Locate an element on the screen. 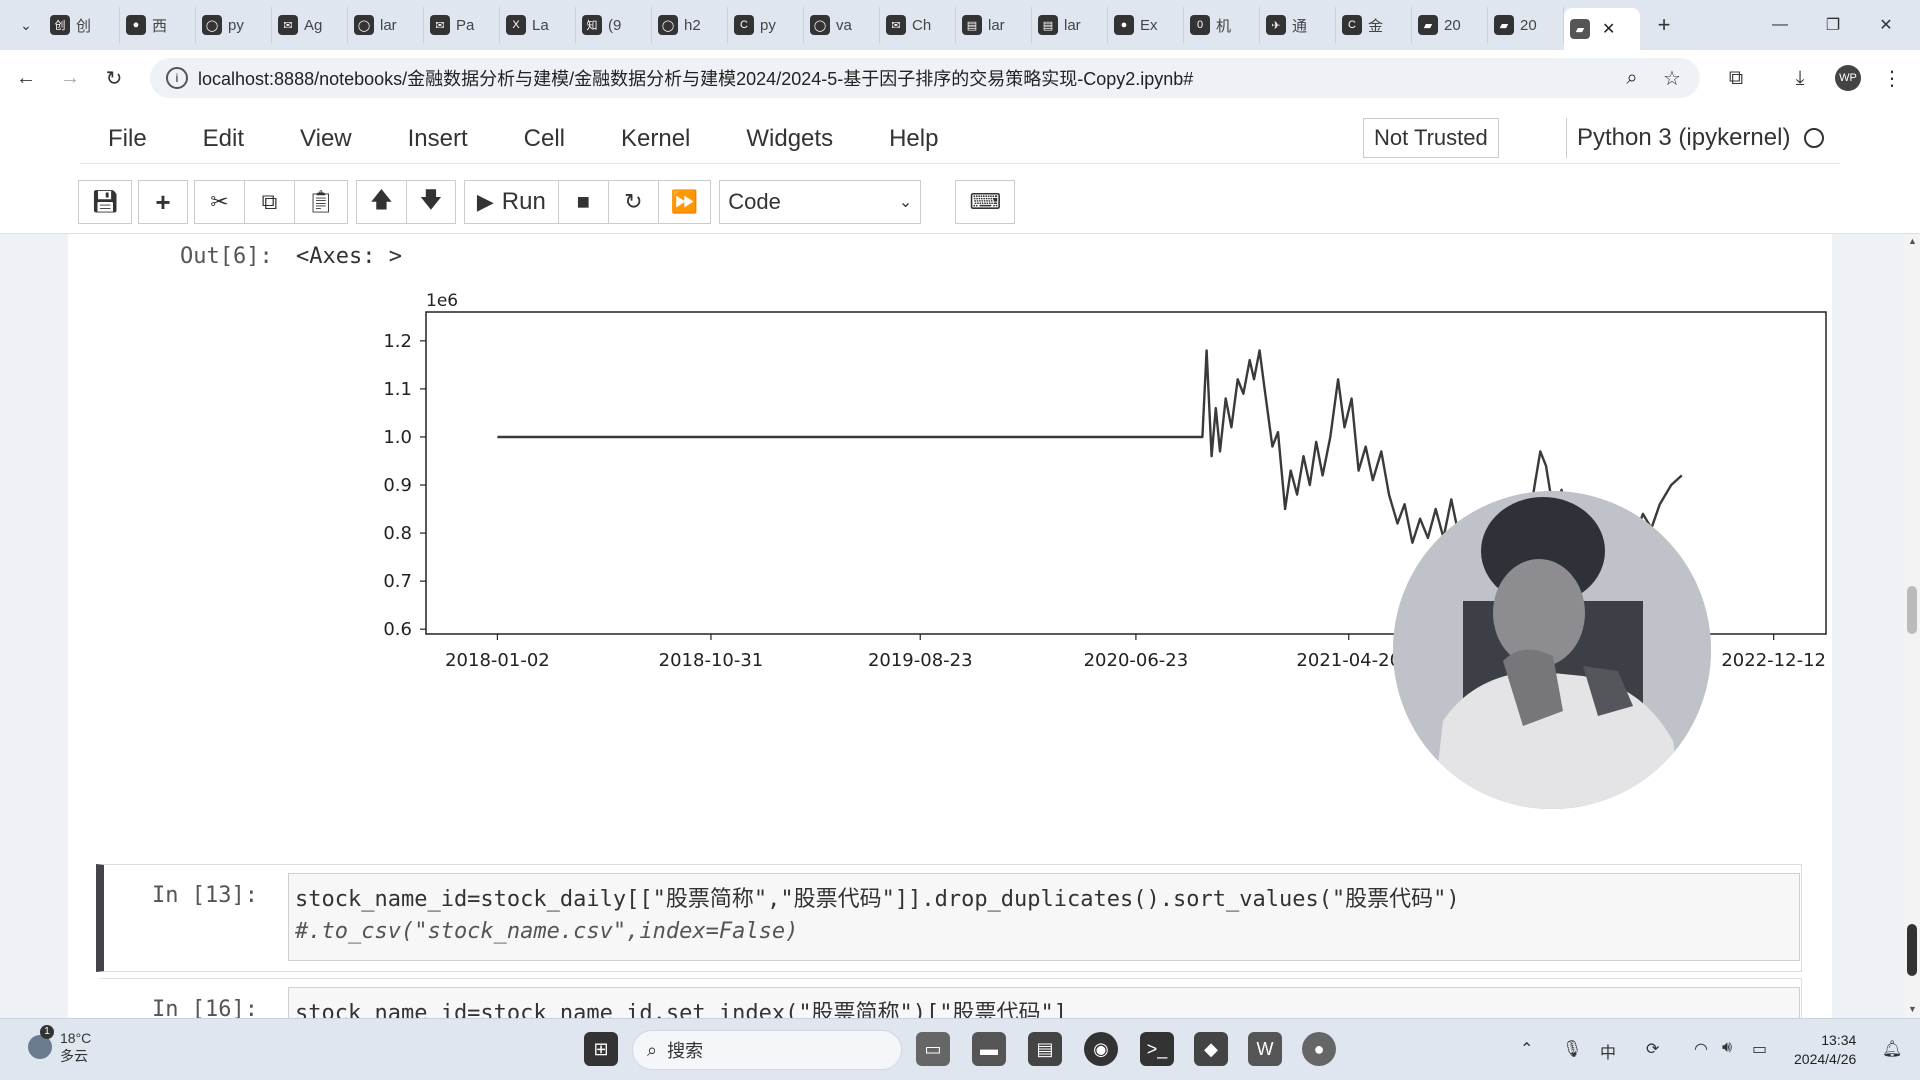 The width and height of the screenshot is (1920, 1080). menu-insert: Insert is located at coordinates (438, 139).